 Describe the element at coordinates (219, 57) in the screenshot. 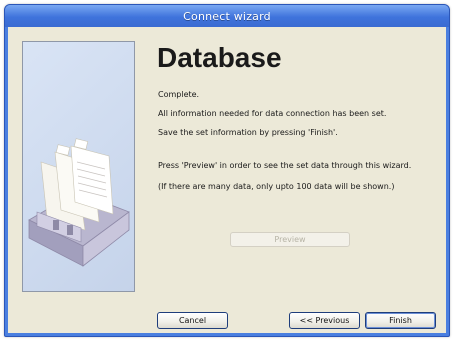

I see `page-title: Database` at that location.